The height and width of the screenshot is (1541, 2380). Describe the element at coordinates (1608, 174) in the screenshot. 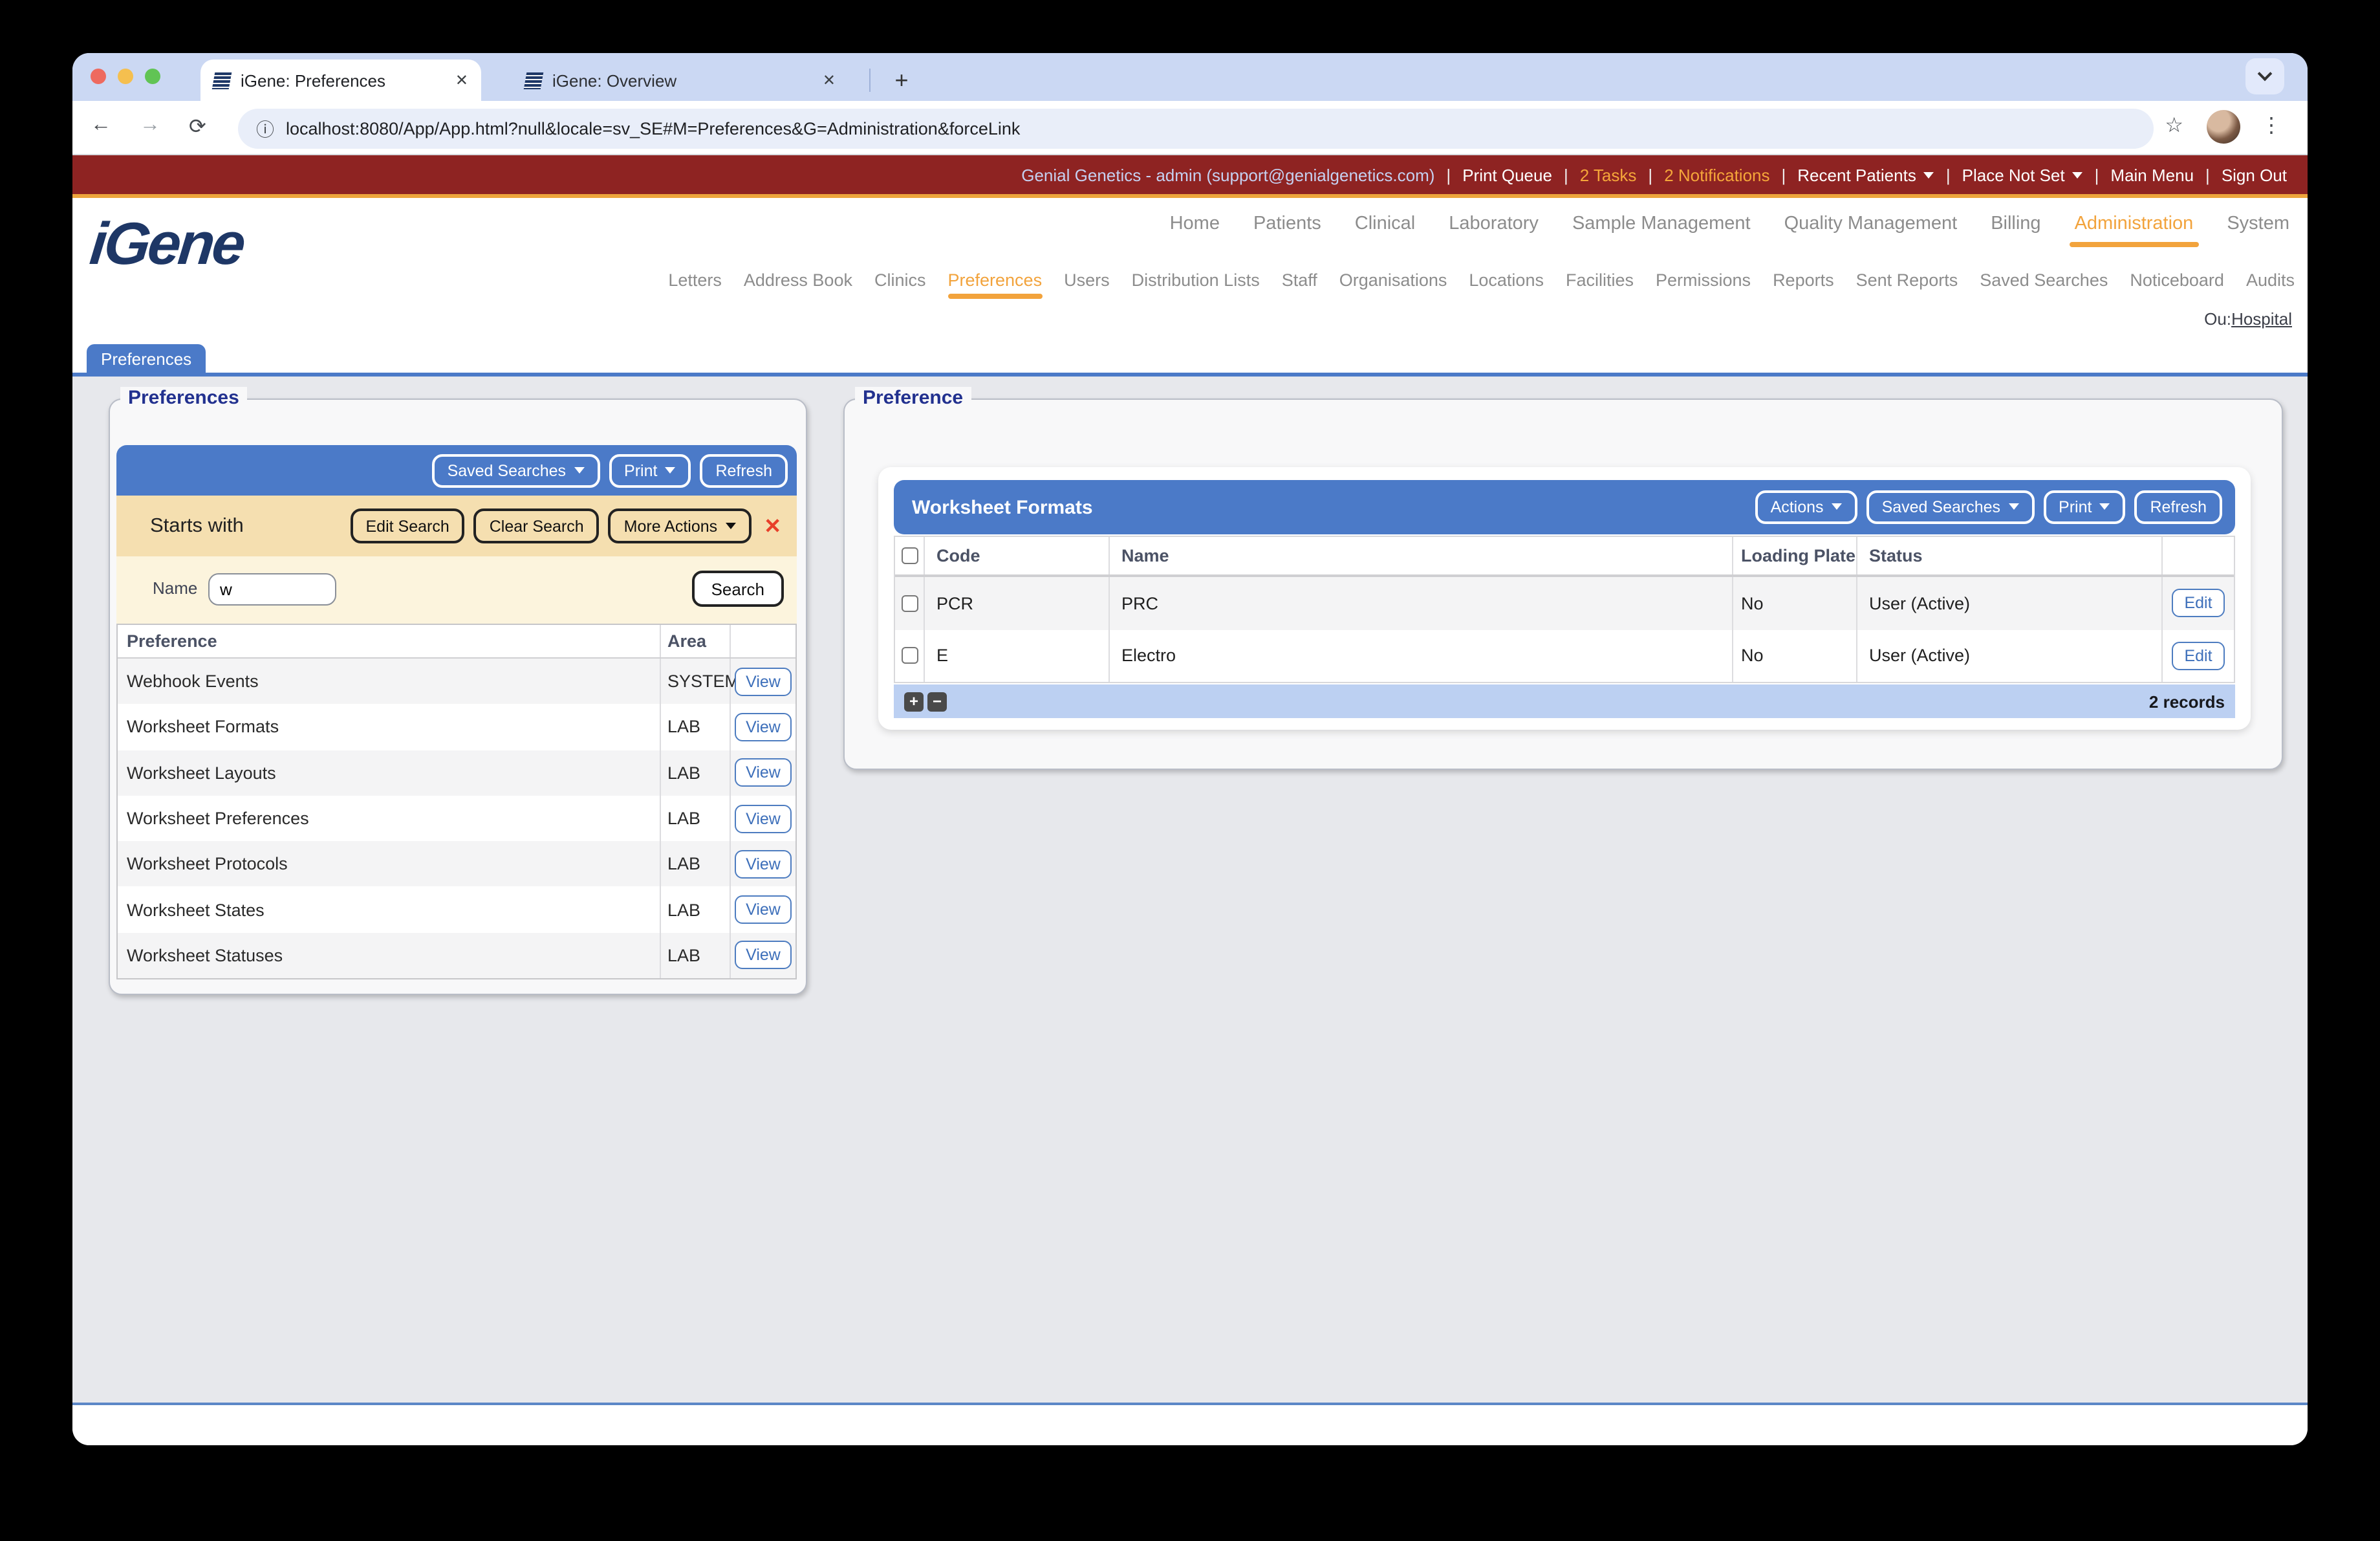

I see `tasks-link: 2 Tasks` at that location.